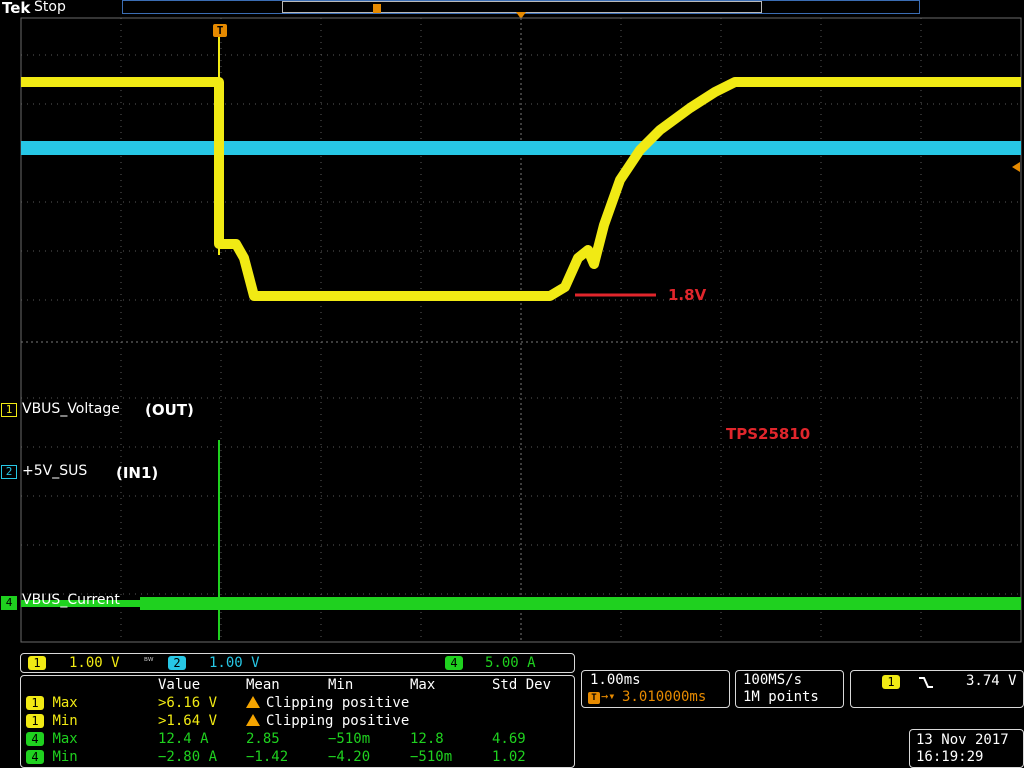 This screenshot has width=1024, height=768. I want to click on datetime-panel: 13 Nov 2017 16:19:29, so click(966, 748).